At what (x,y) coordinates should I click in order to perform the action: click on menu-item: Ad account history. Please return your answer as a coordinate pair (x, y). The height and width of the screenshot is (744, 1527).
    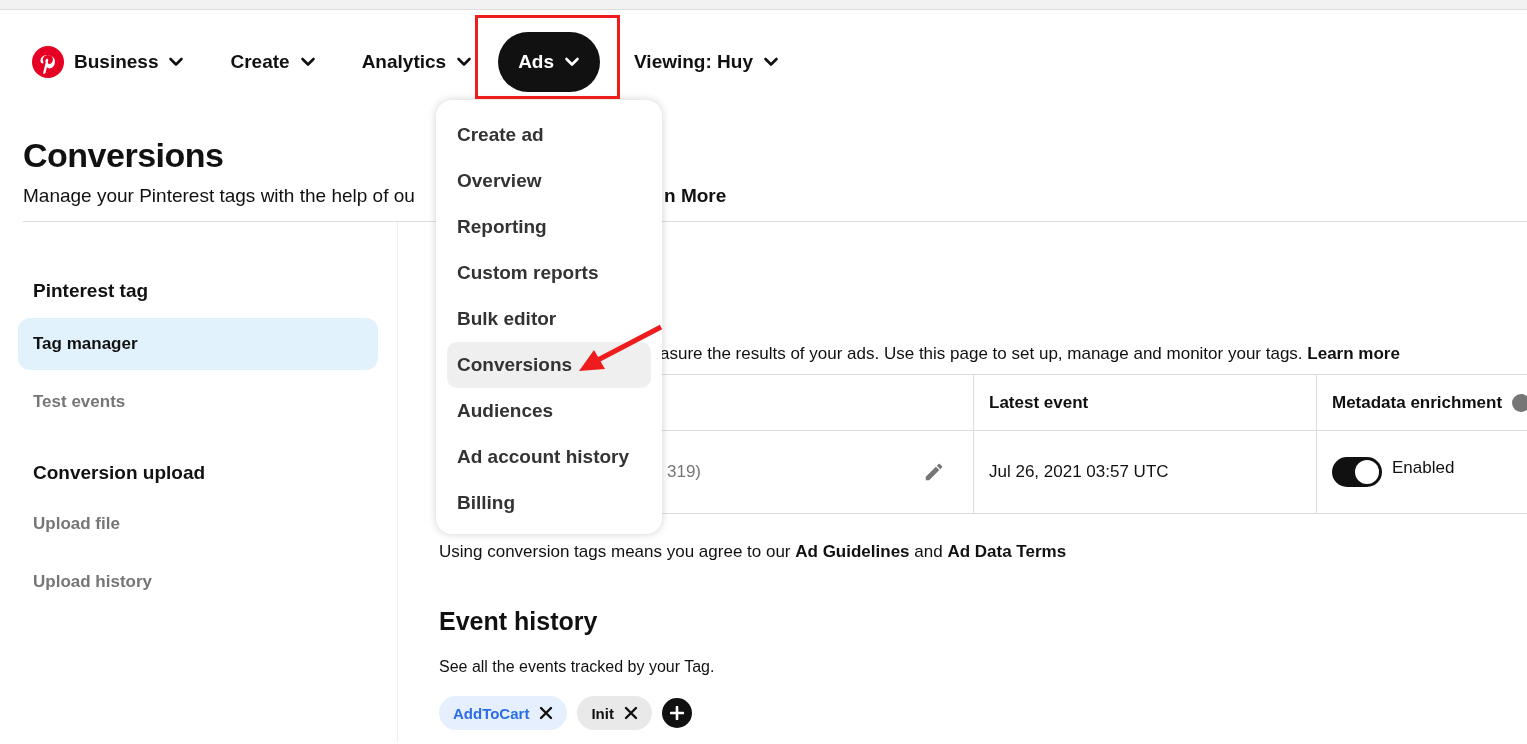
    Looking at the image, I should click on (549, 457).